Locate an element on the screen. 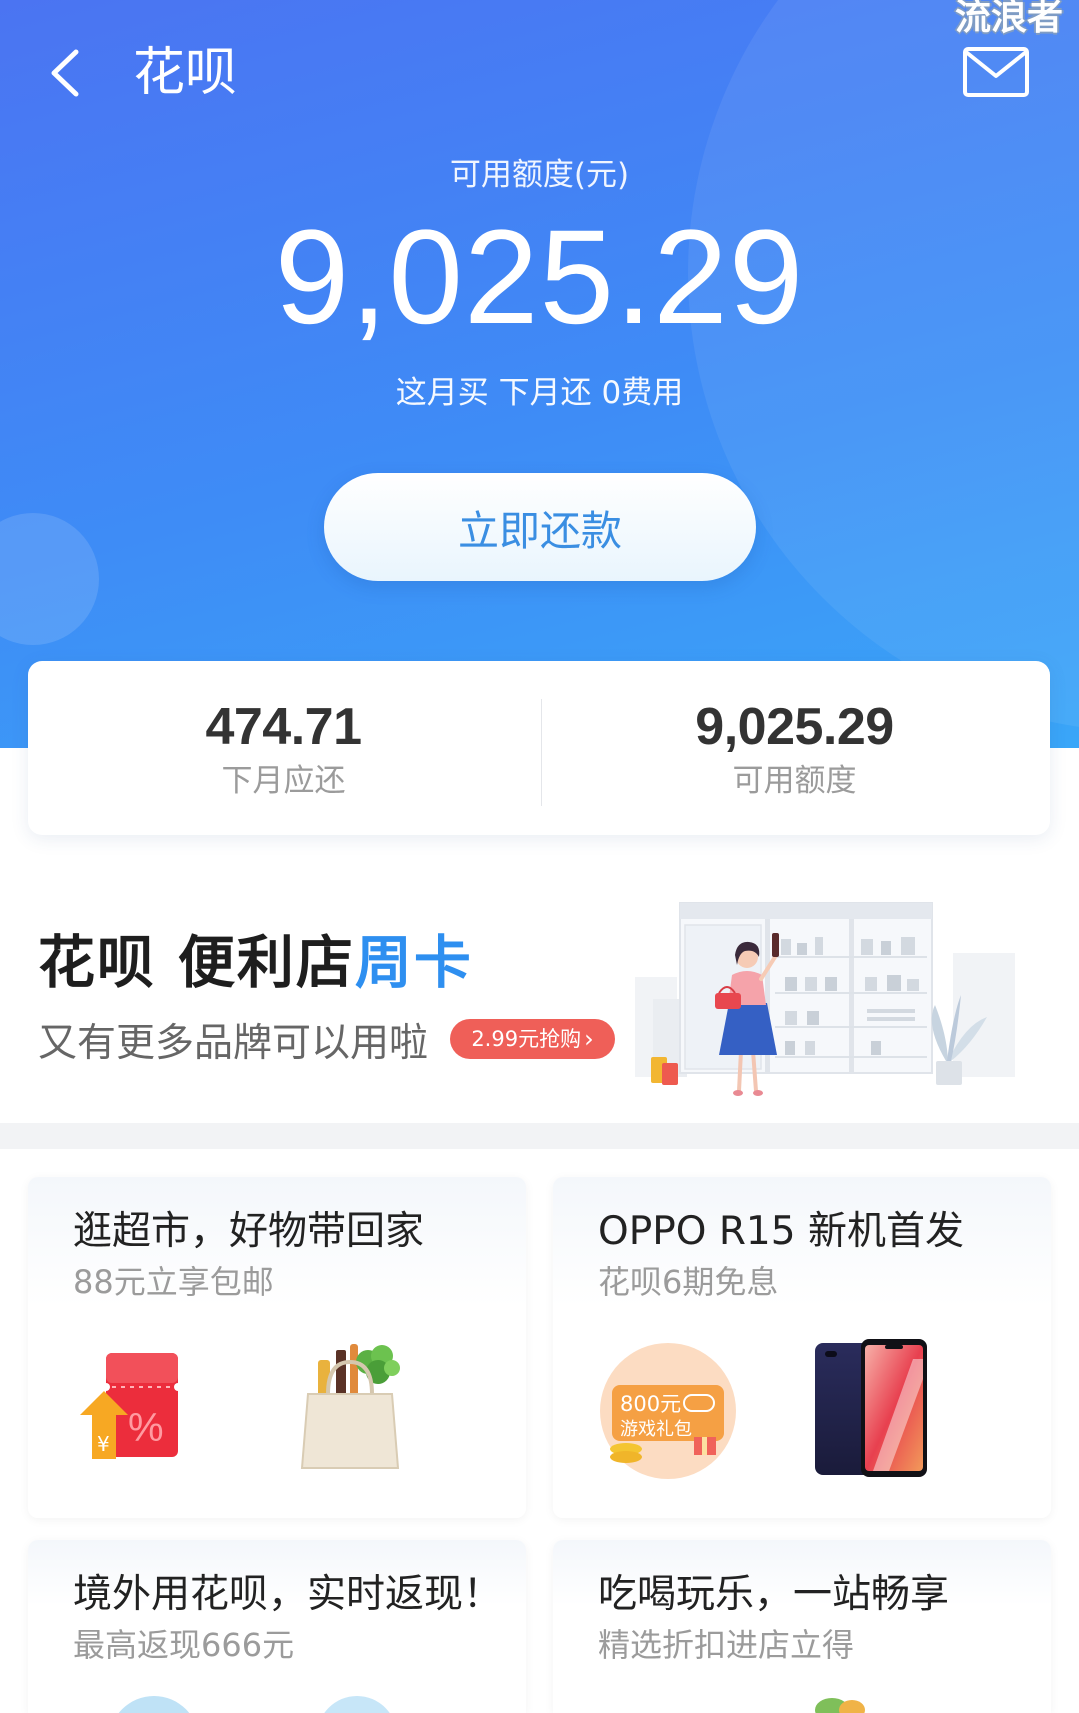 The width and height of the screenshot is (1079, 1713). coupon-icon: % ¥ is located at coordinates (131, 1406).